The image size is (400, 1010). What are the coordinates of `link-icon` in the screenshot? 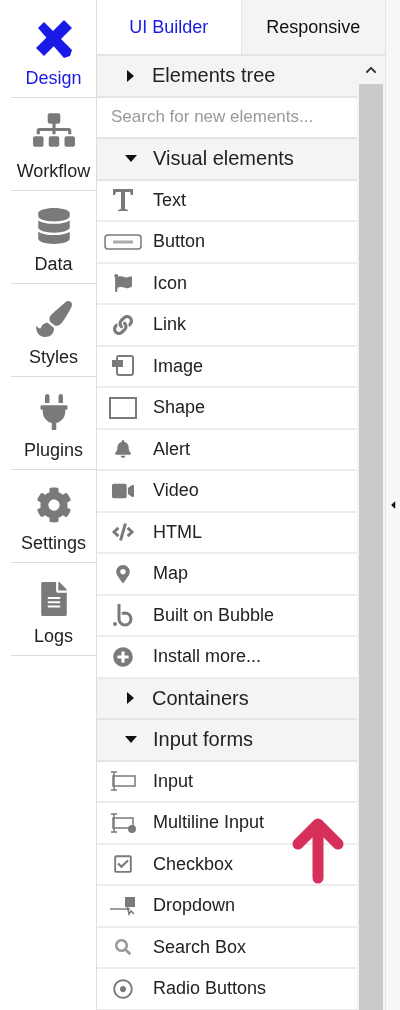 It's located at (123, 324).